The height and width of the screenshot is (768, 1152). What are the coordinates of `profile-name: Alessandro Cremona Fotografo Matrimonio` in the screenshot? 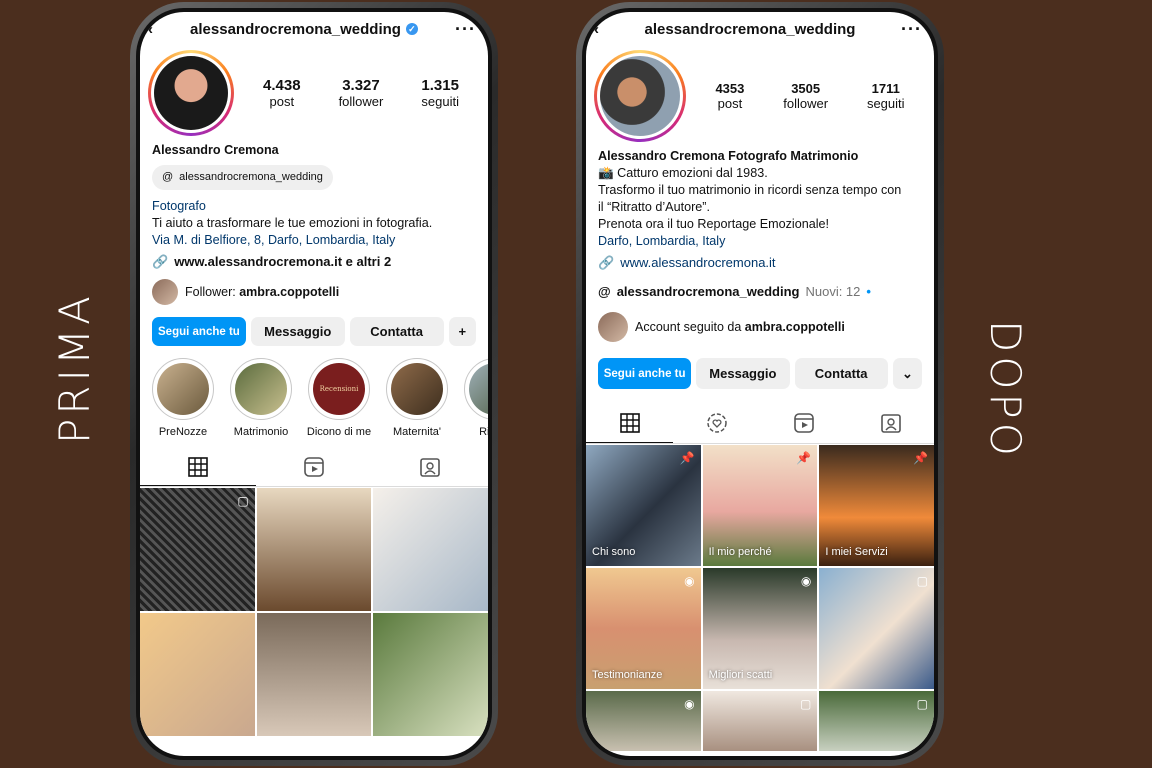 It's located at (728, 156).